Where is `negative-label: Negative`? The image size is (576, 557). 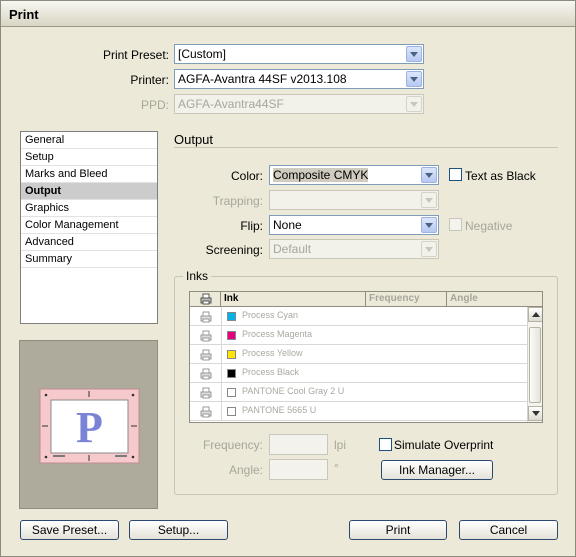 negative-label: Negative is located at coordinates (489, 226).